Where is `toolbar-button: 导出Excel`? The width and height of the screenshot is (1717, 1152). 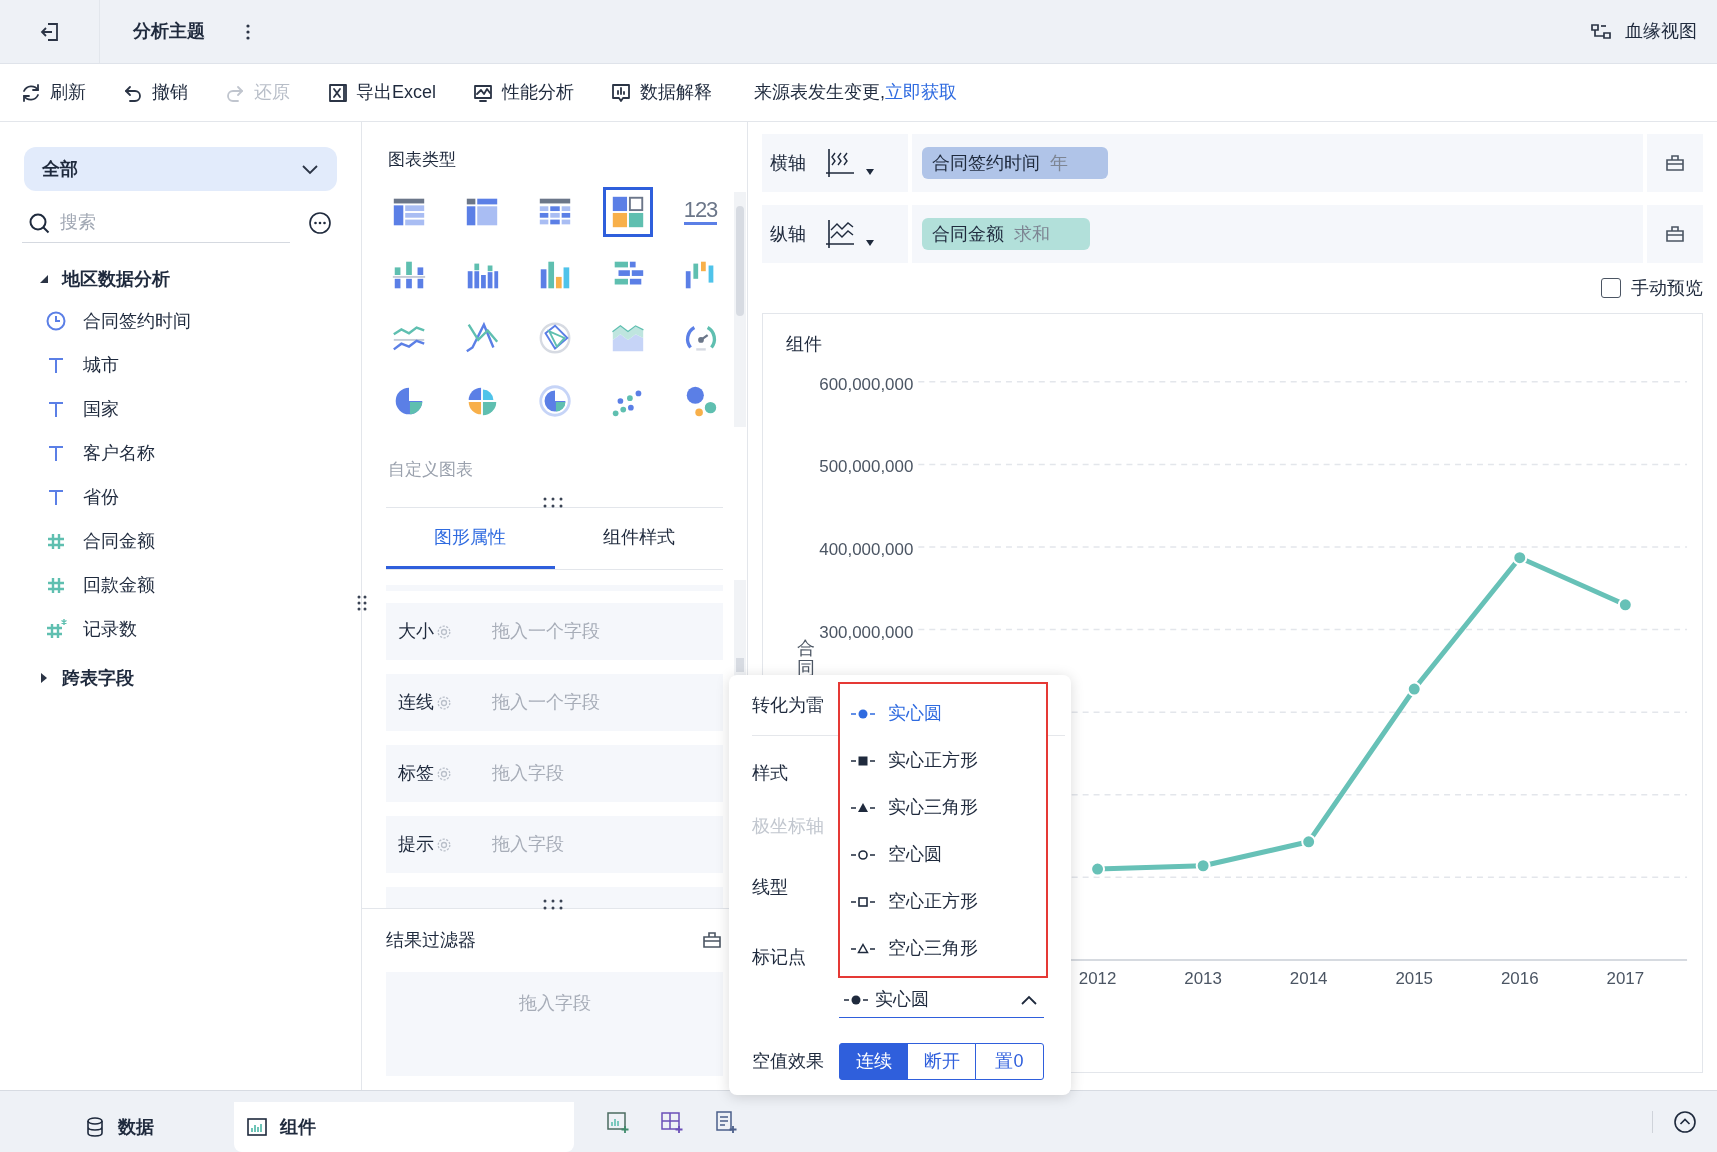 toolbar-button: 导出Excel is located at coordinates (381, 92).